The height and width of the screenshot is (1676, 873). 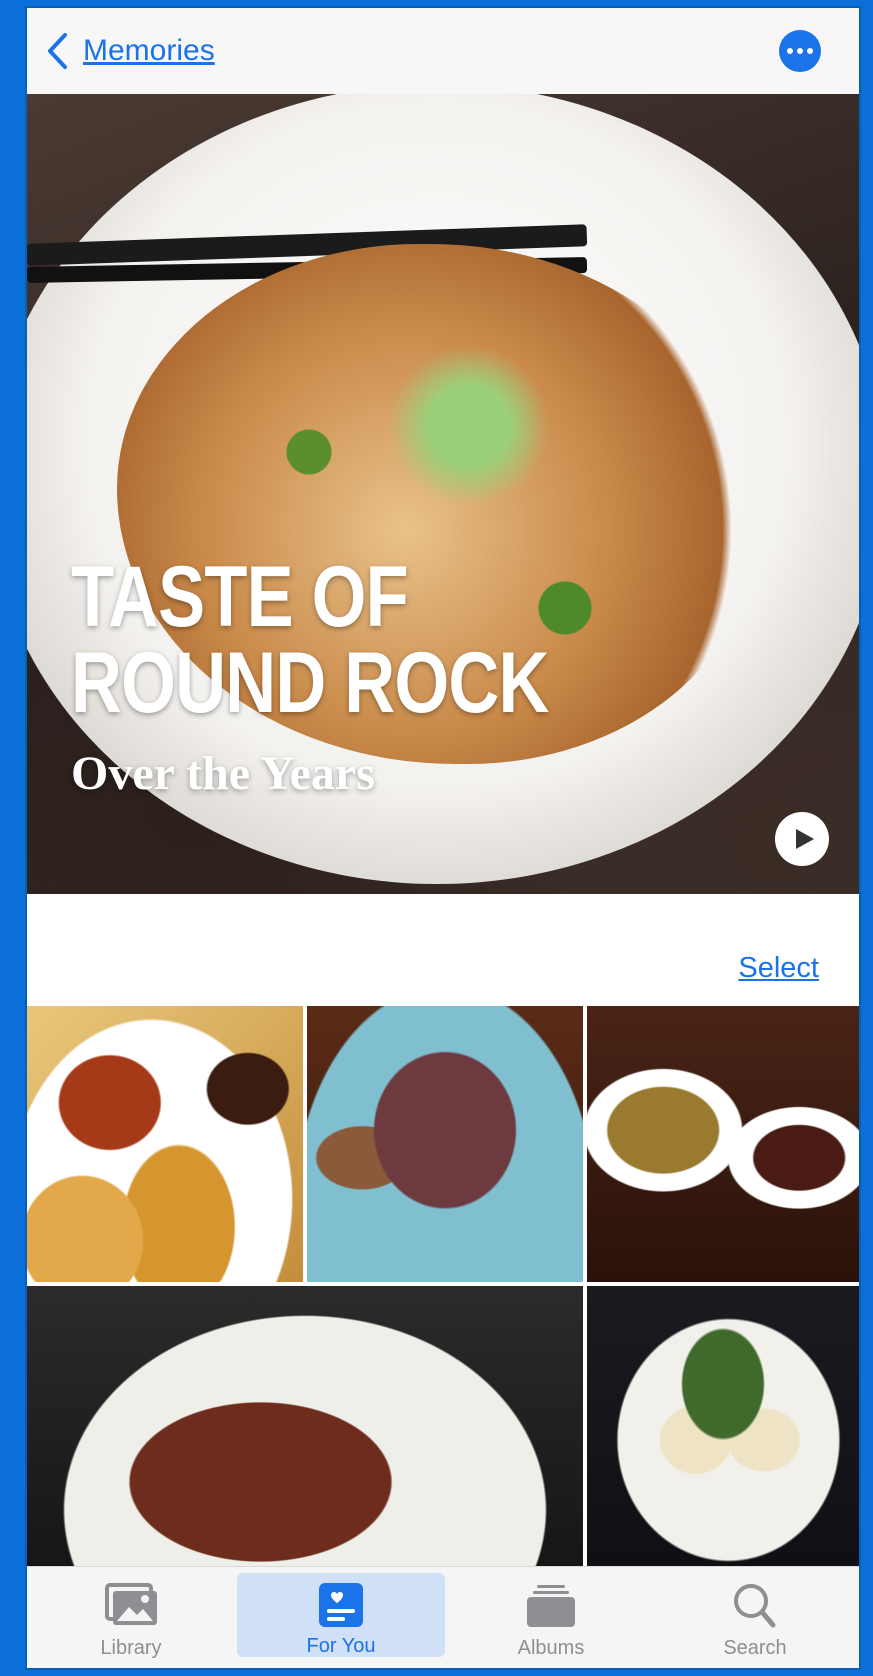 What do you see at coordinates (341, 1605) in the screenshot?
I see `for-you-icon` at bounding box center [341, 1605].